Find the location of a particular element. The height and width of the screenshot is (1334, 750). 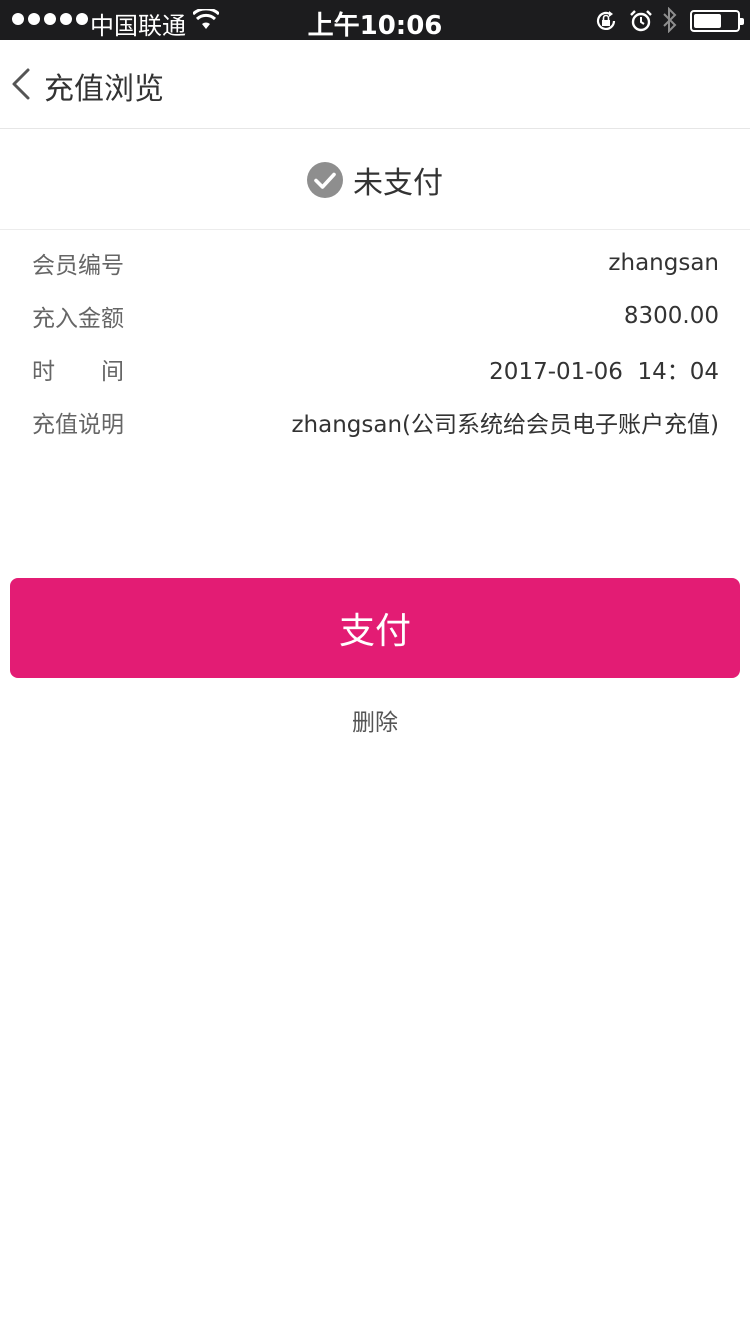

back-button is located at coordinates (21, 84).